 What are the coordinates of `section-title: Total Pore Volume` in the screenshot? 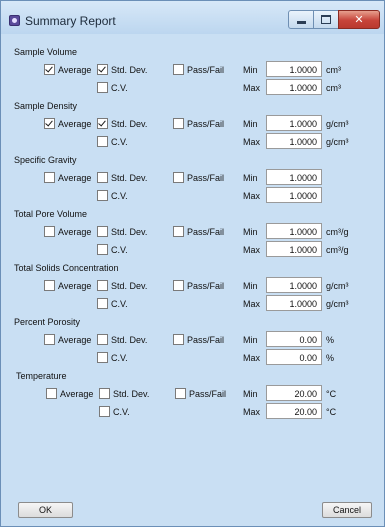 It's located at (51, 214).